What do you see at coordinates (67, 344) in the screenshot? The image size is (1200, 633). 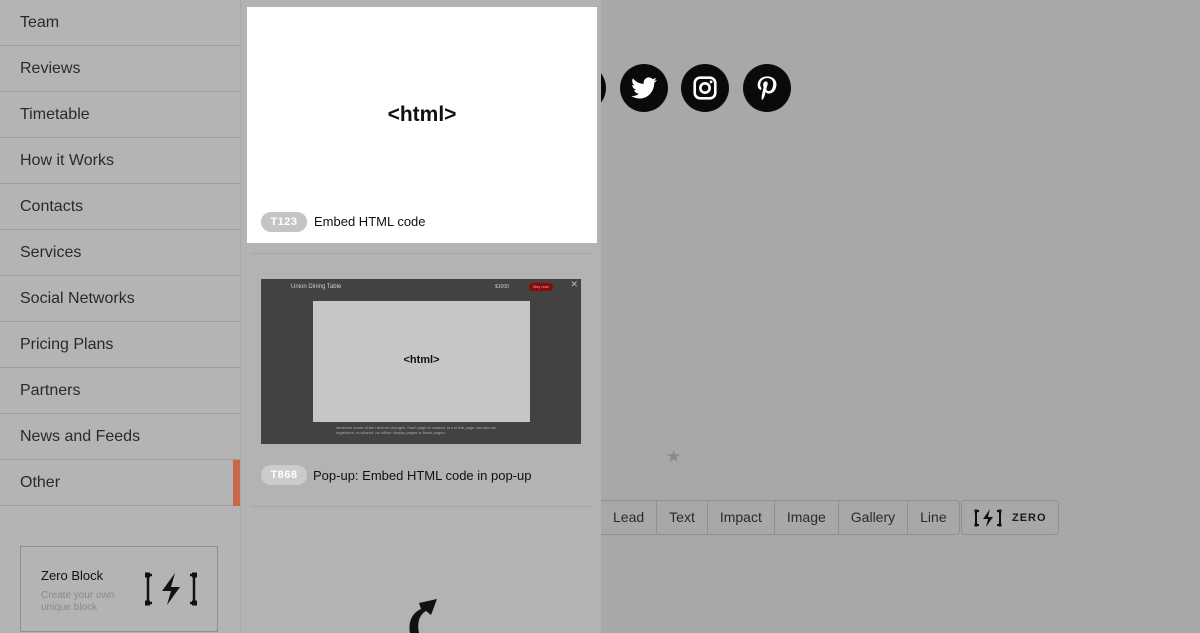 I see `sidebar-item-label: Pricing Plans` at bounding box center [67, 344].